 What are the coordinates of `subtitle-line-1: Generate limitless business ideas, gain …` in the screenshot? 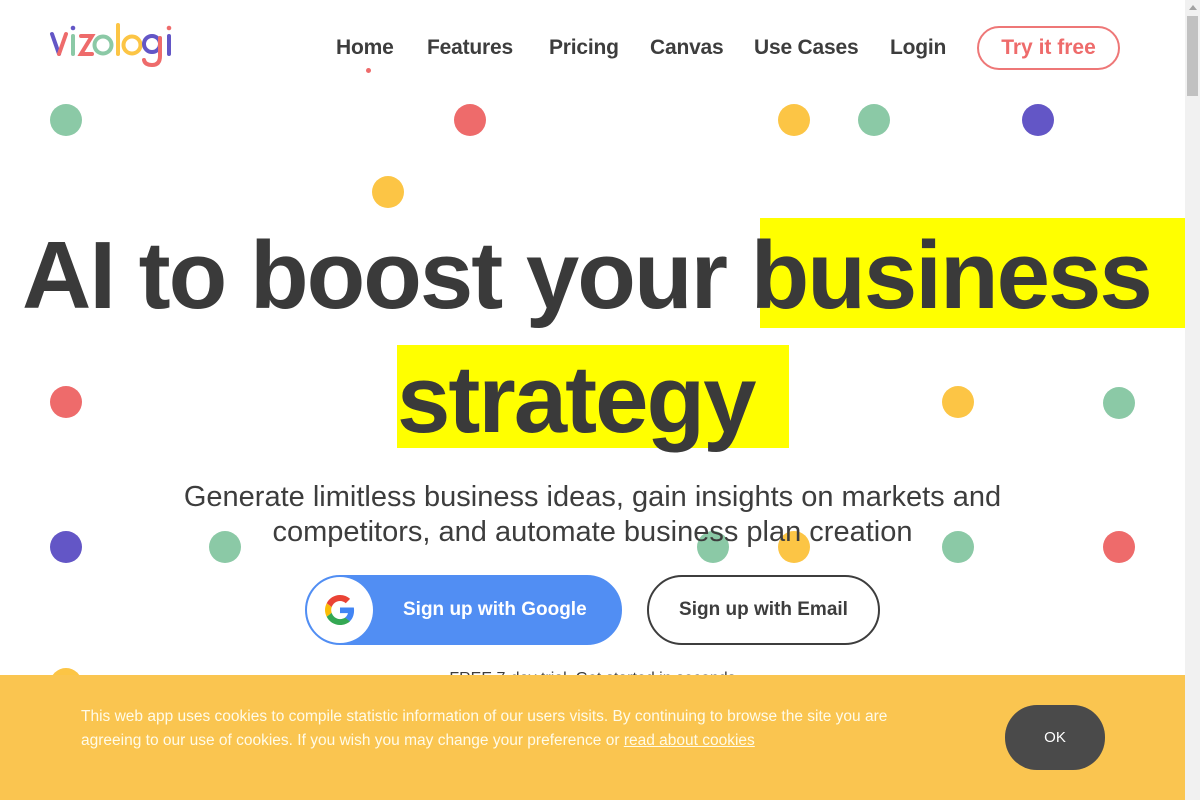 It's located at (592, 497).